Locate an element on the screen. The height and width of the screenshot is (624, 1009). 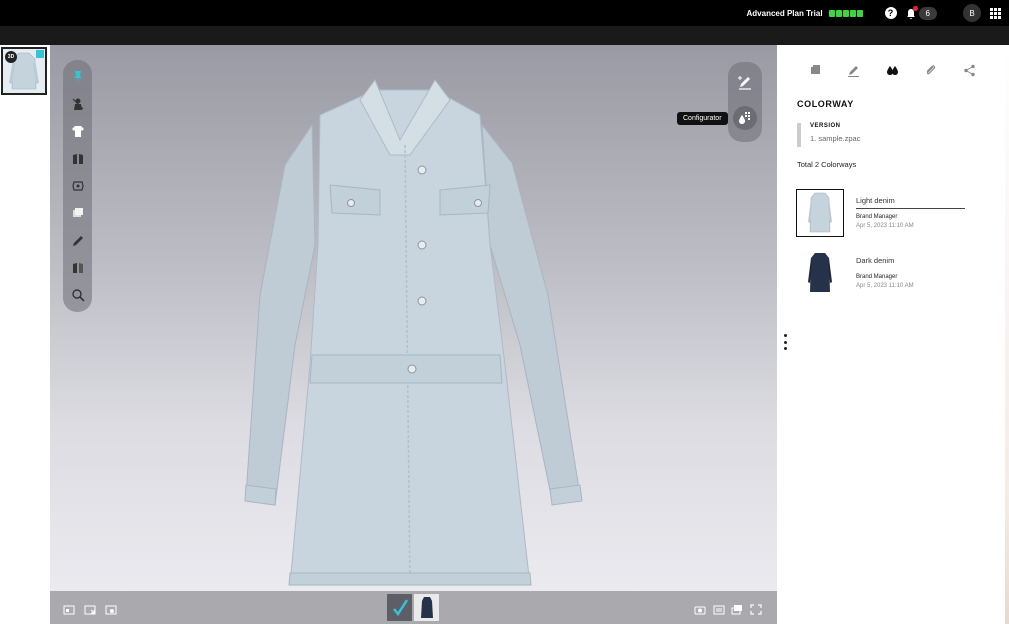
attachment-tab-icon is located at coordinates (931, 70).